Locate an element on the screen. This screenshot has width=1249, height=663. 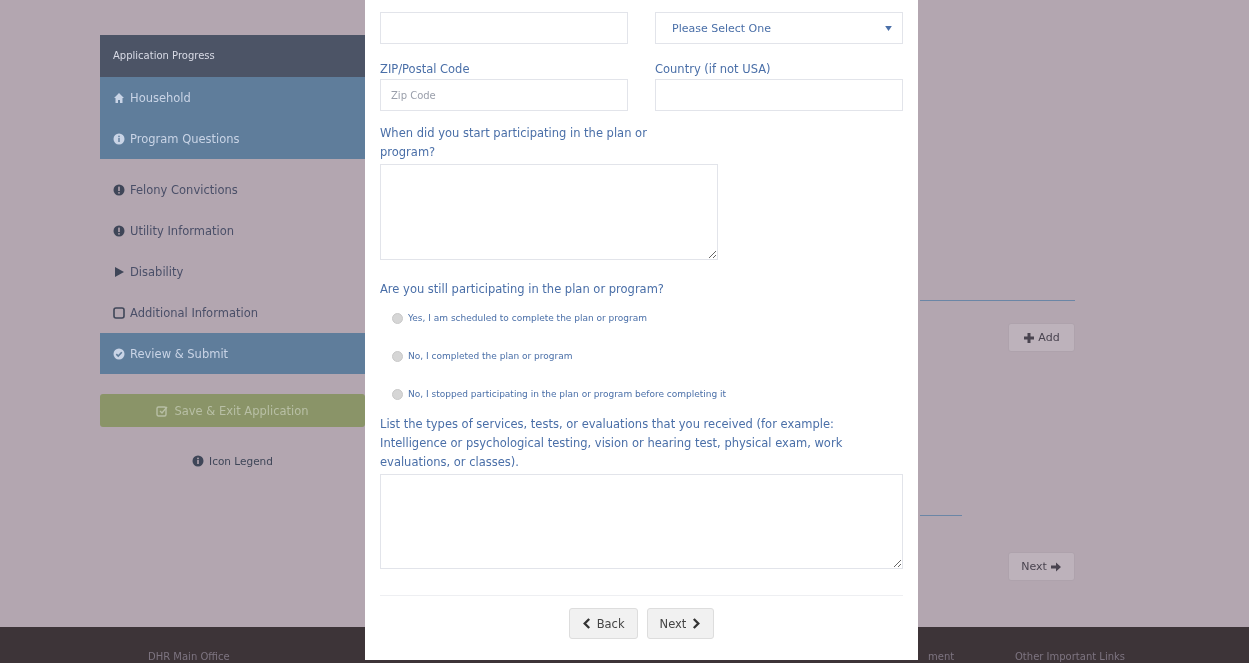
play-icon is located at coordinates (119, 271).